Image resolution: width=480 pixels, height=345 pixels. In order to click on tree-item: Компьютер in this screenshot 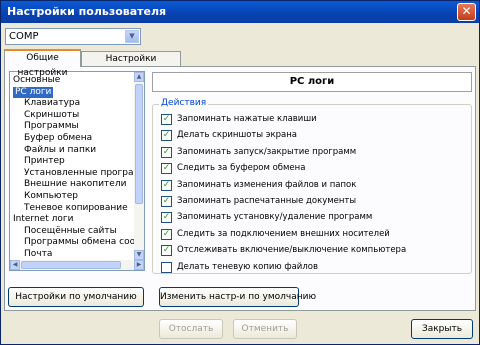, I will do `click(51, 196)`.